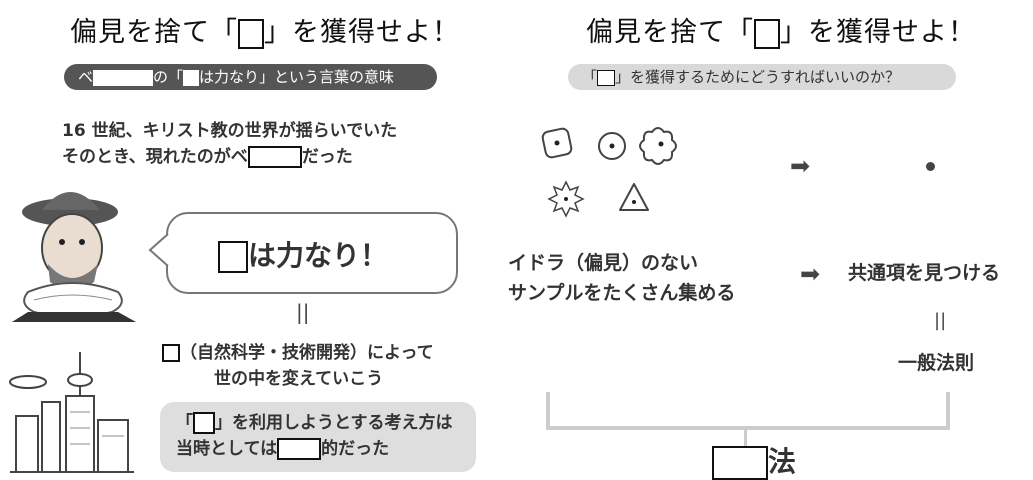 The width and height of the screenshot is (1033, 480). I want to click on right-title-pre: 偏見を捨て「, so click(670, 32).